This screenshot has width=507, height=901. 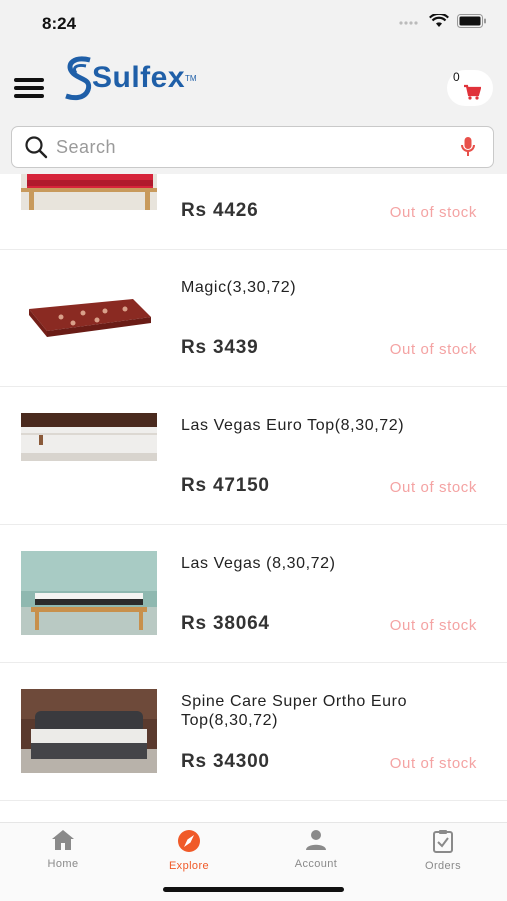 I want to click on product-price: Rs 47150, so click(x=225, y=485).